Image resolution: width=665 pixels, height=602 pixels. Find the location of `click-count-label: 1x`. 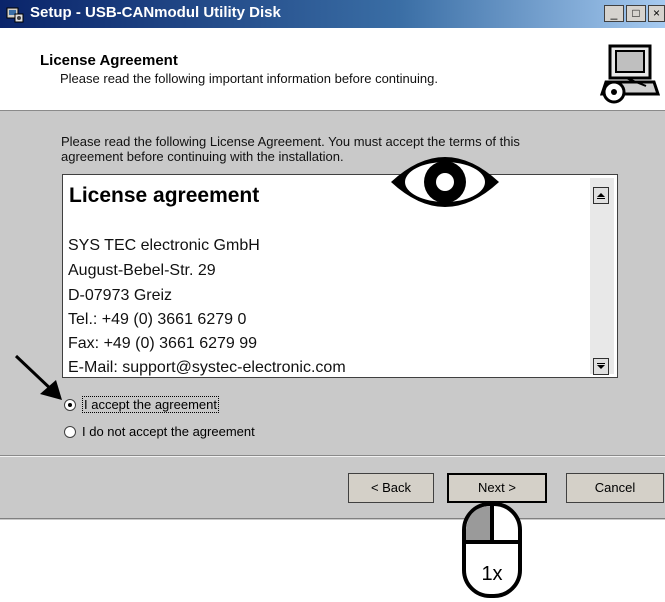

click-count-label: 1x is located at coordinates (491, 574).